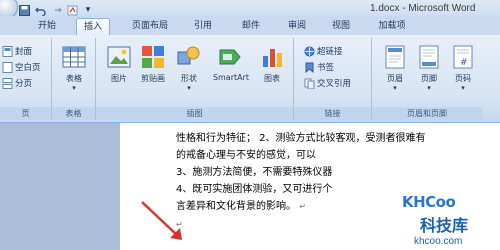  What do you see at coordinates (116, 186) in the screenshot?
I see `page-margin` at bounding box center [116, 186].